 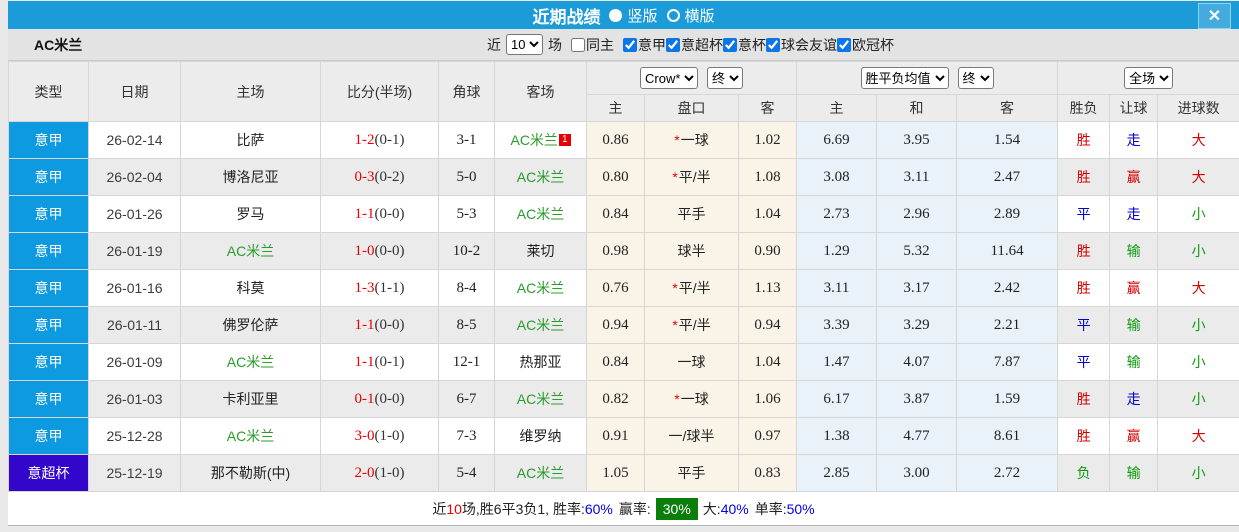 What do you see at coordinates (633, 15) in the screenshot?
I see `layout-radio-vertical: 竖版` at bounding box center [633, 15].